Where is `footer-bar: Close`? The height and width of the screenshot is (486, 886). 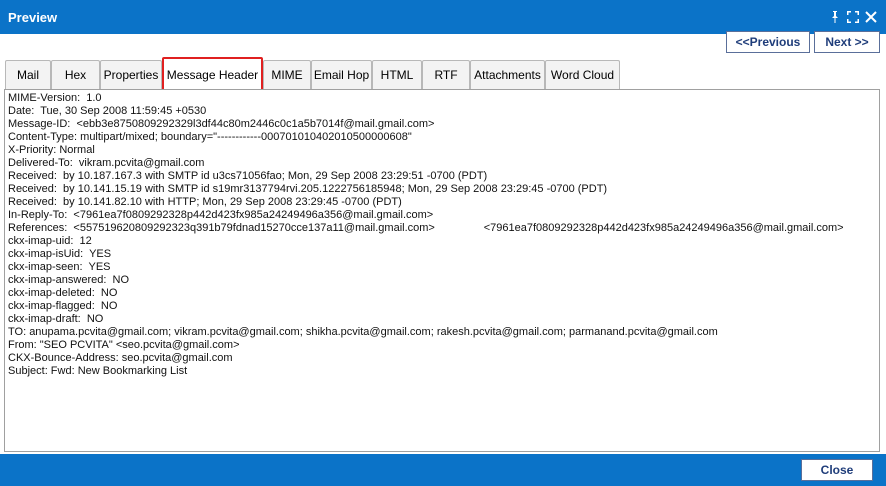
footer-bar: Close is located at coordinates (443, 470).